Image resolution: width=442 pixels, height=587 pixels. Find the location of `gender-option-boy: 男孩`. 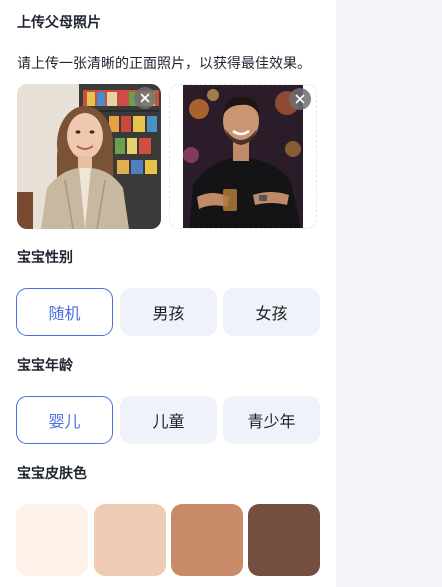

gender-option-boy: 男孩 is located at coordinates (168, 312).